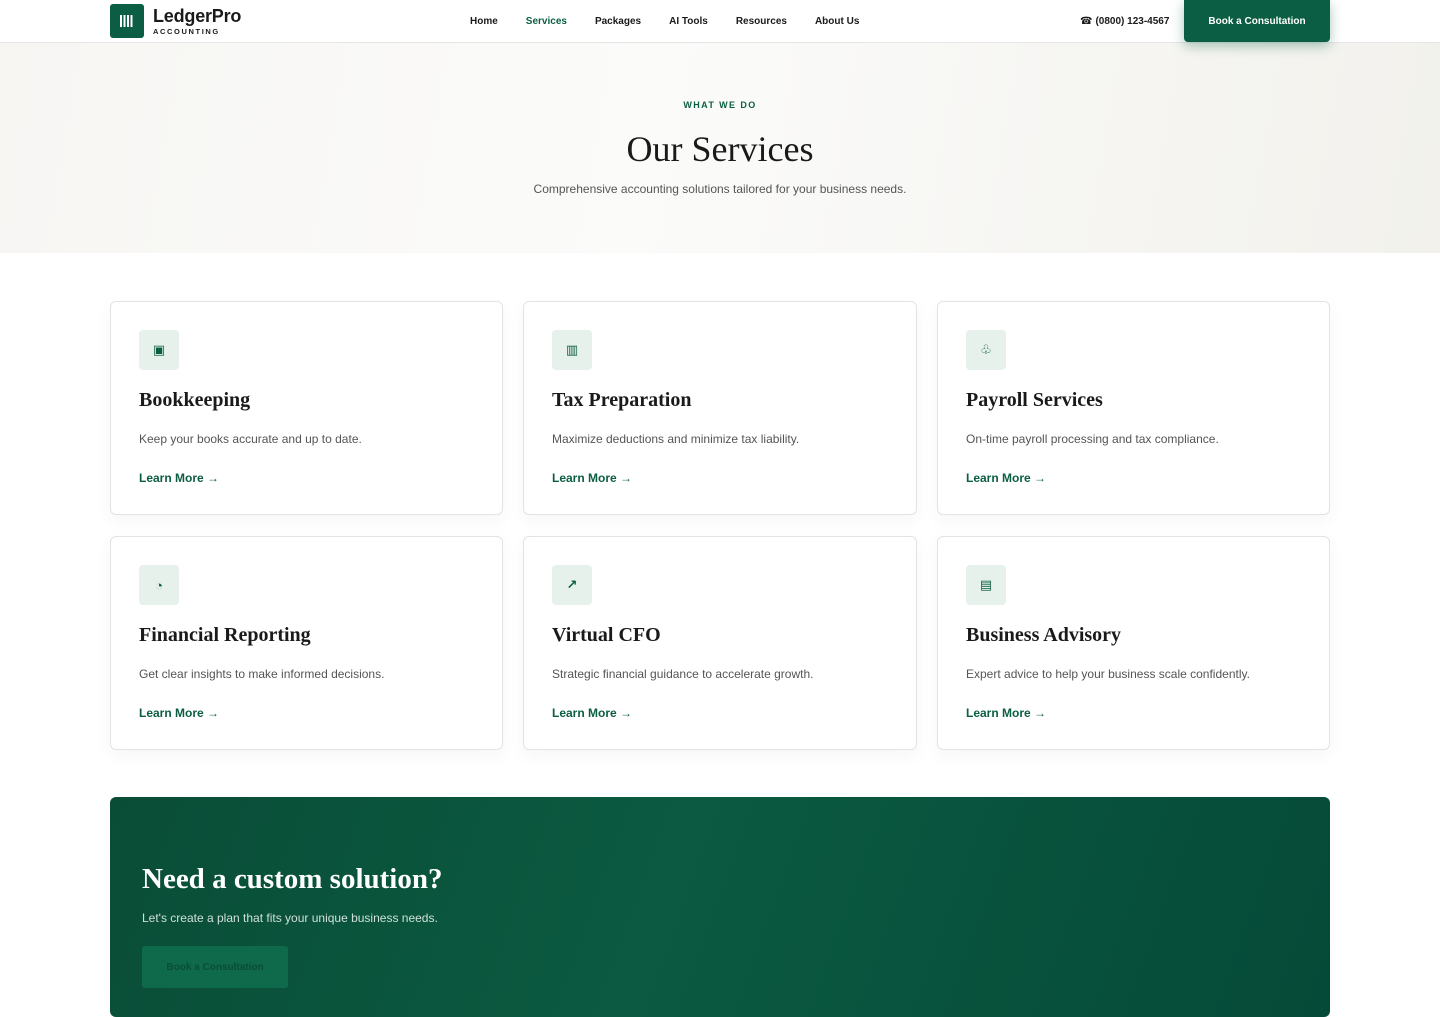 The width and height of the screenshot is (1440, 1017). Describe the element at coordinates (1044, 635) in the screenshot. I see `service-title: Business Advisory` at that location.